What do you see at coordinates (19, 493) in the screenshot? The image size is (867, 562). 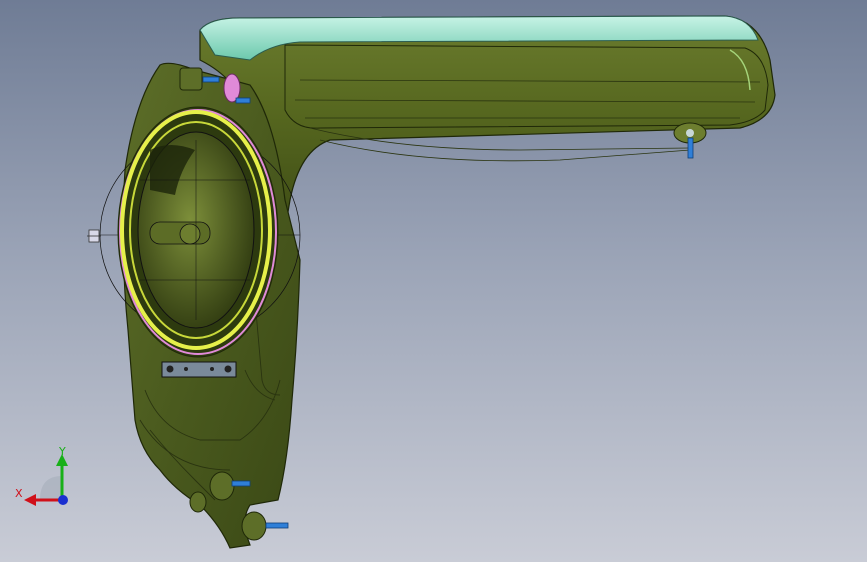 I see `x-axis-label: X` at bounding box center [19, 493].